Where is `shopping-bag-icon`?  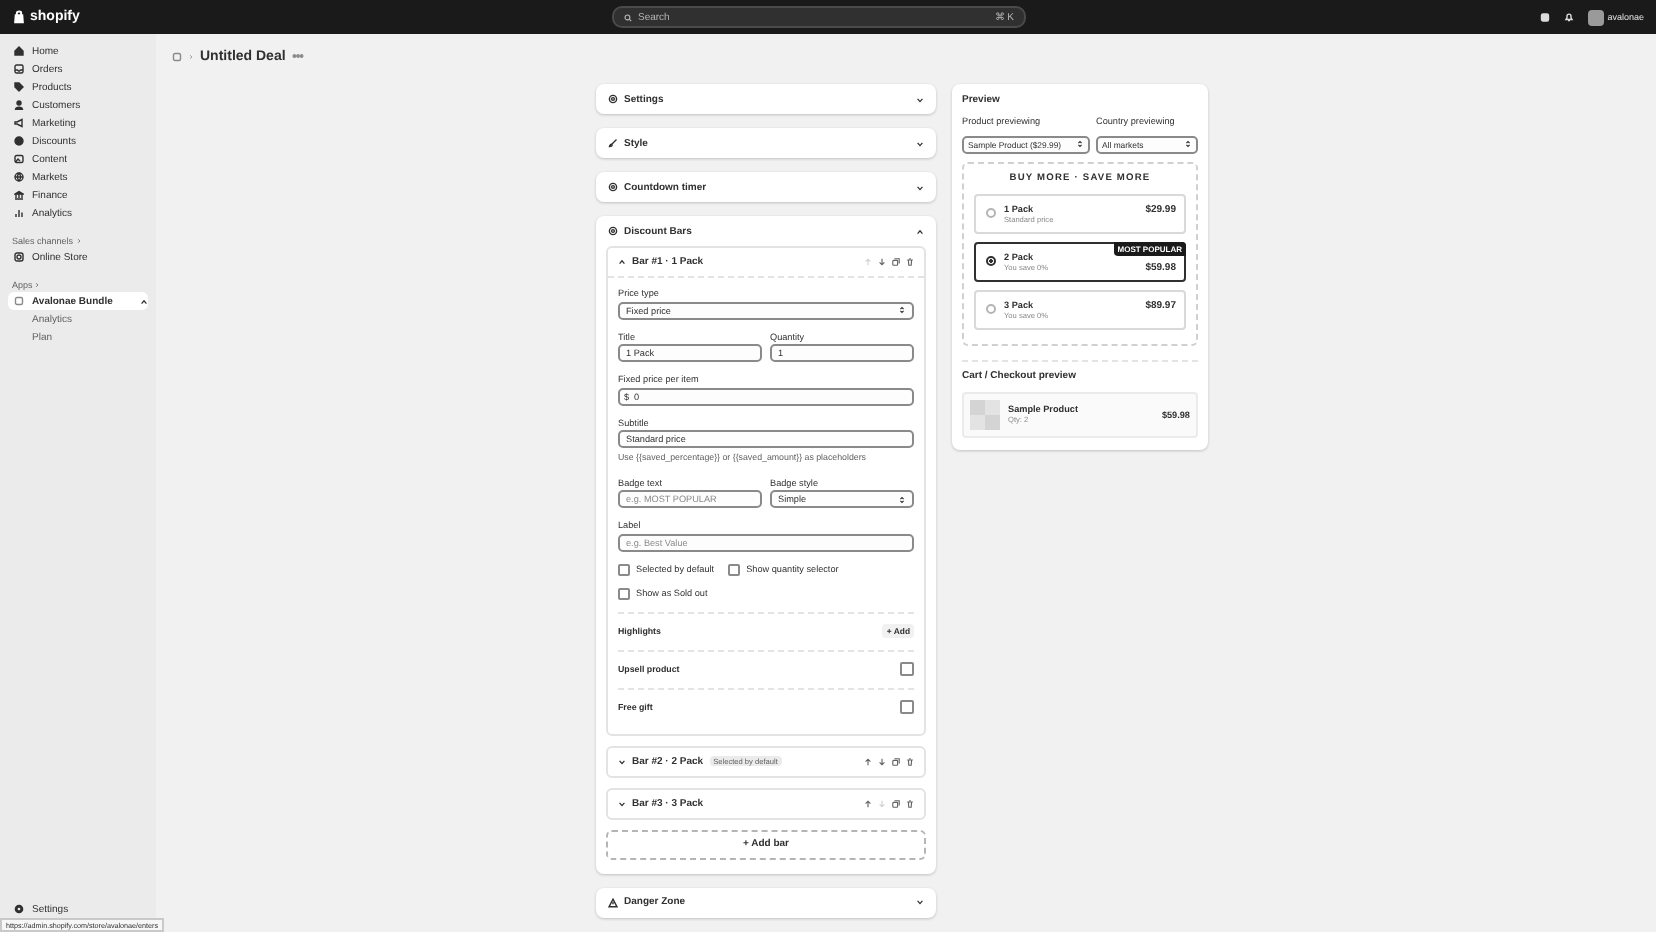 shopping-bag-icon is located at coordinates (19, 17).